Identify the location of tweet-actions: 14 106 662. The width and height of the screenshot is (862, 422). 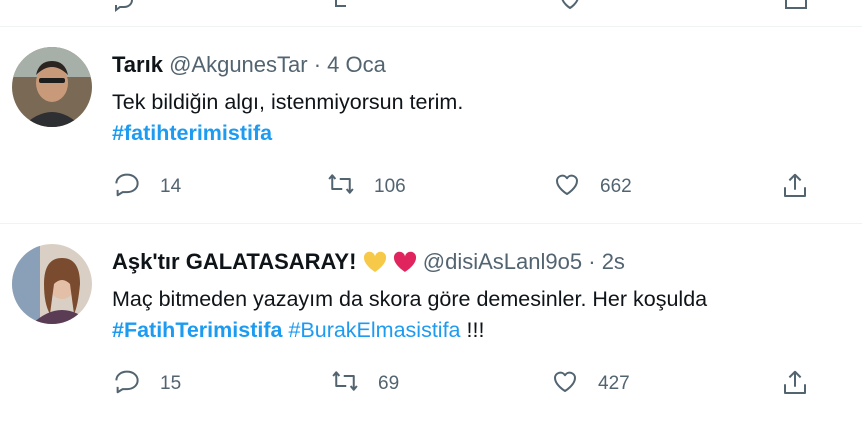
(431, 186).